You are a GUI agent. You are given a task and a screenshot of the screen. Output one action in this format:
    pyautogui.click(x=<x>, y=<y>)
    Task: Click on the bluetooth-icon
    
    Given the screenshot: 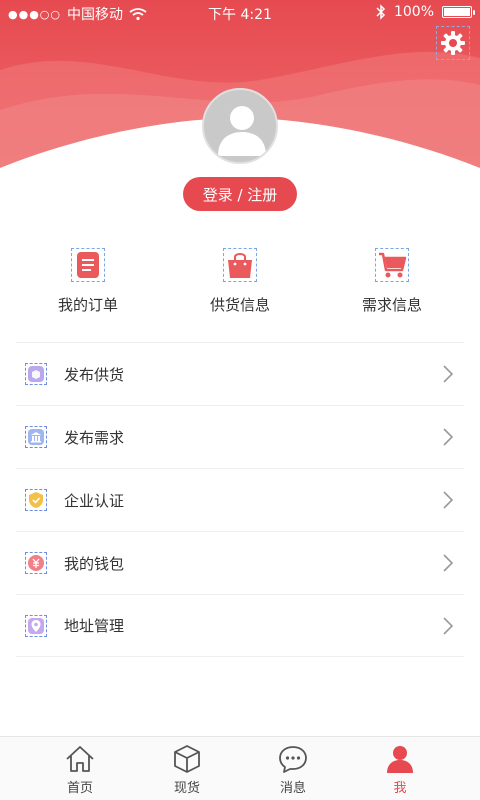 What is the action you would take?
    pyautogui.click(x=381, y=12)
    